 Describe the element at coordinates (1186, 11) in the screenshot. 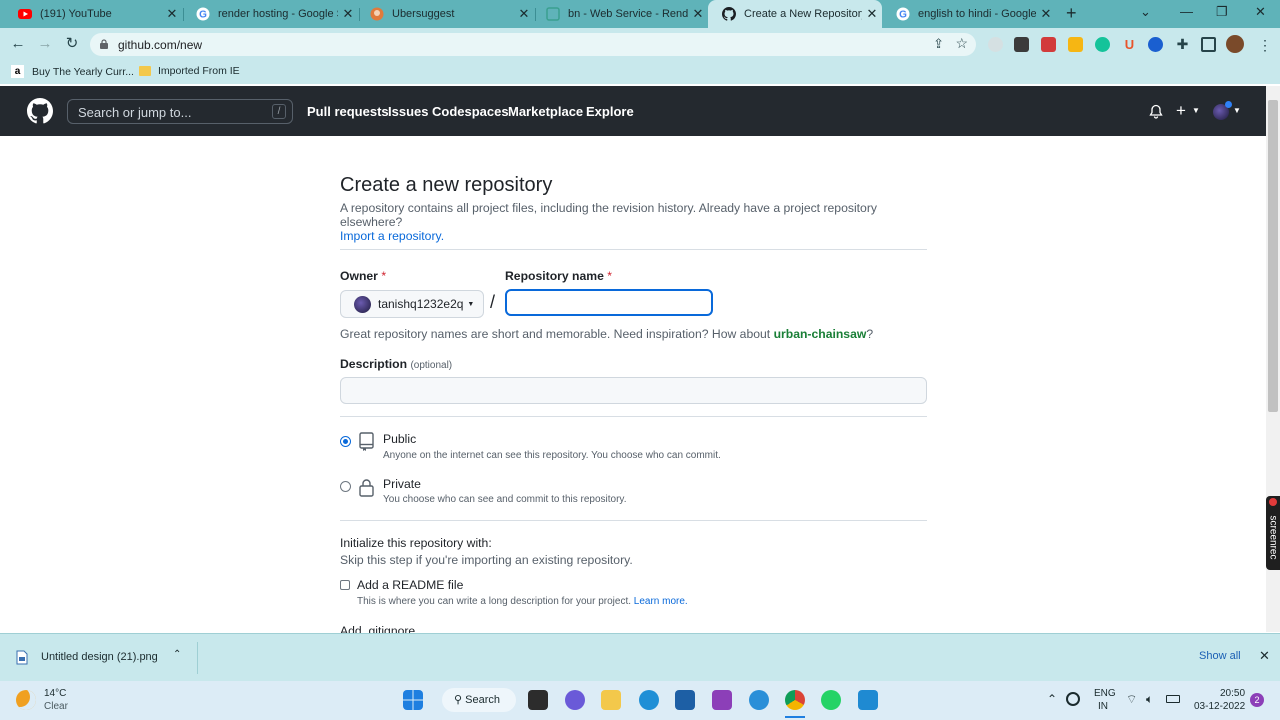

I see `minimize-button: —` at that location.